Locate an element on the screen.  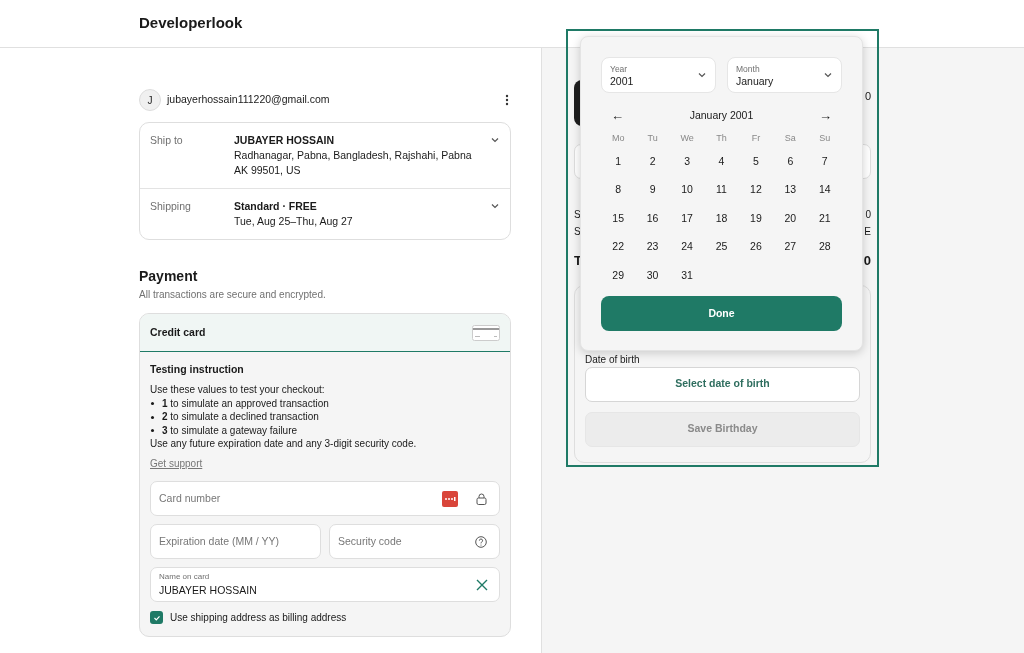
calendar-day: 22 is located at coordinates (618, 253).